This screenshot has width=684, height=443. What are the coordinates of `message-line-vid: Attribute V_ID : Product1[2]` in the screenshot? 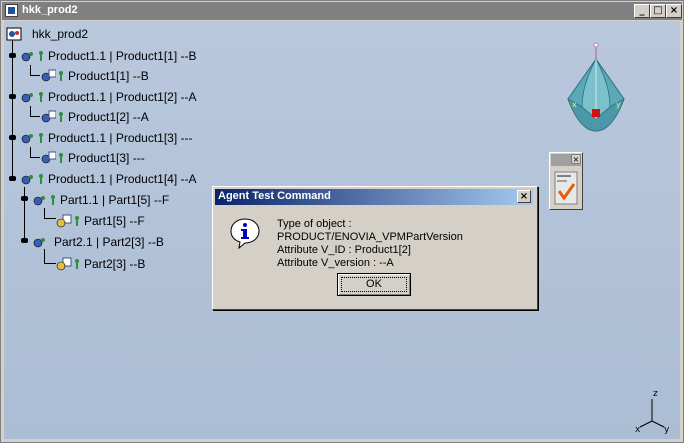 It's located at (344, 250).